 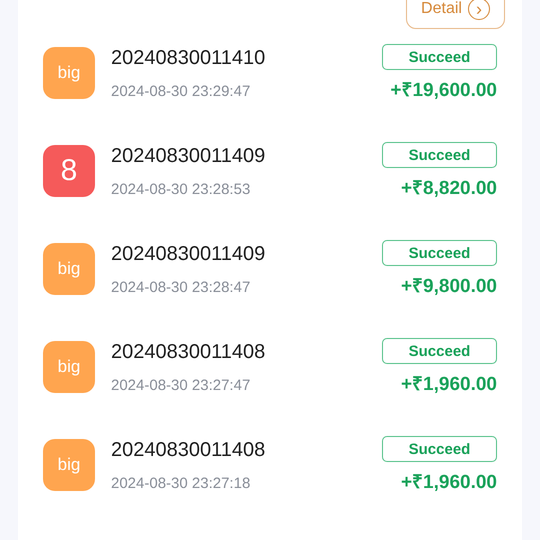 I want to click on order-time: 2024-08-30 23:29:47, so click(x=181, y=91).